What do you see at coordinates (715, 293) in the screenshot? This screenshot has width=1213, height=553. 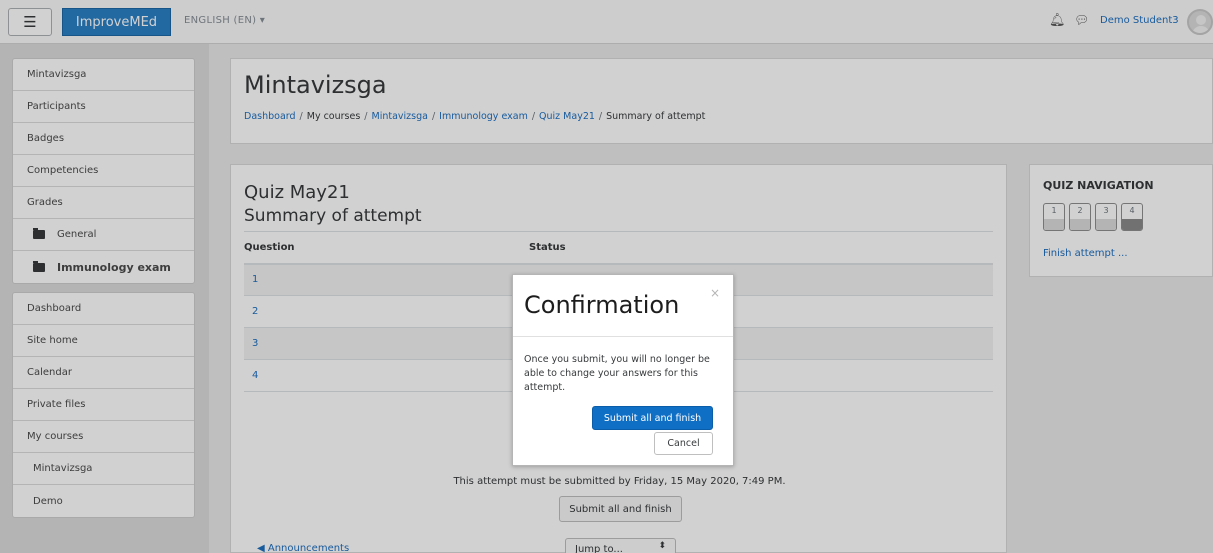 I see `close-icon: ×` at bounding box center [715, 293].